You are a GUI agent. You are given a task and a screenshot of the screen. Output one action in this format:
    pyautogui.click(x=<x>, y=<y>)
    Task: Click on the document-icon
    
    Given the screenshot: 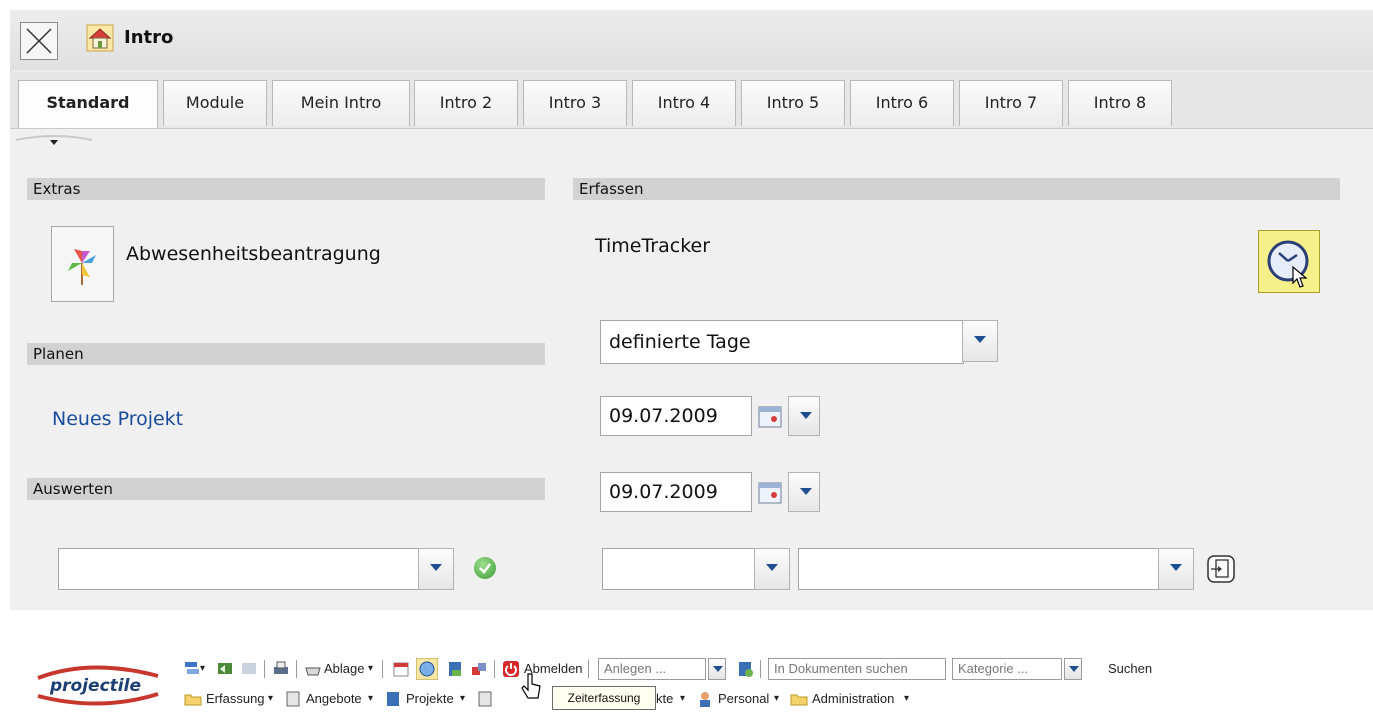 What is the action you would take?
    pyautogui.click(x=455, y=669)
    